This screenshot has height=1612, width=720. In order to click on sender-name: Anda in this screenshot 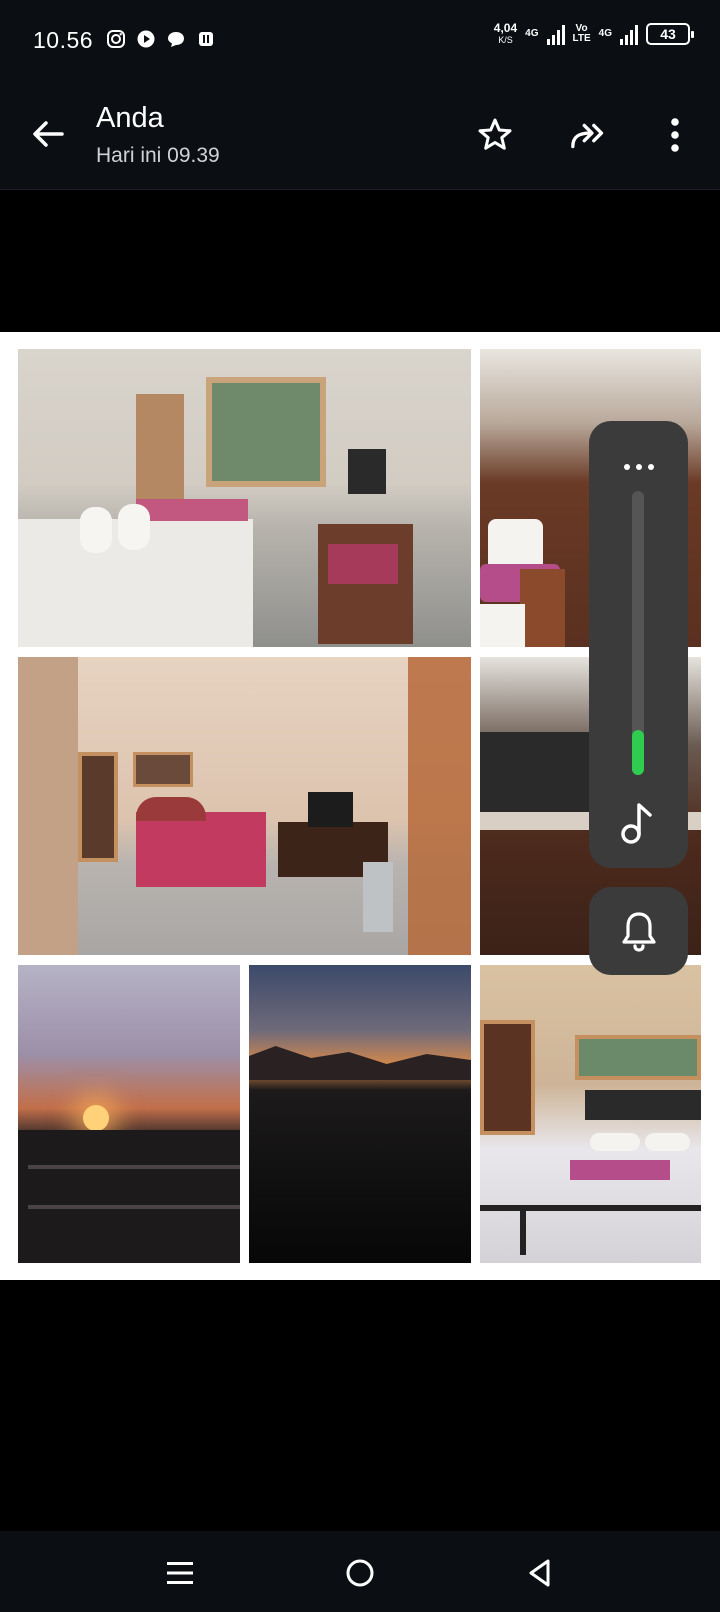, I will do `click(130, 118)`.